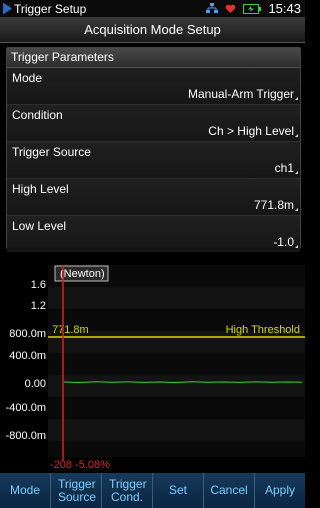 The width and height of the screenshot is (320, 508). I want to click on param-low-level: Low Level -1.0, so click(153, 234).